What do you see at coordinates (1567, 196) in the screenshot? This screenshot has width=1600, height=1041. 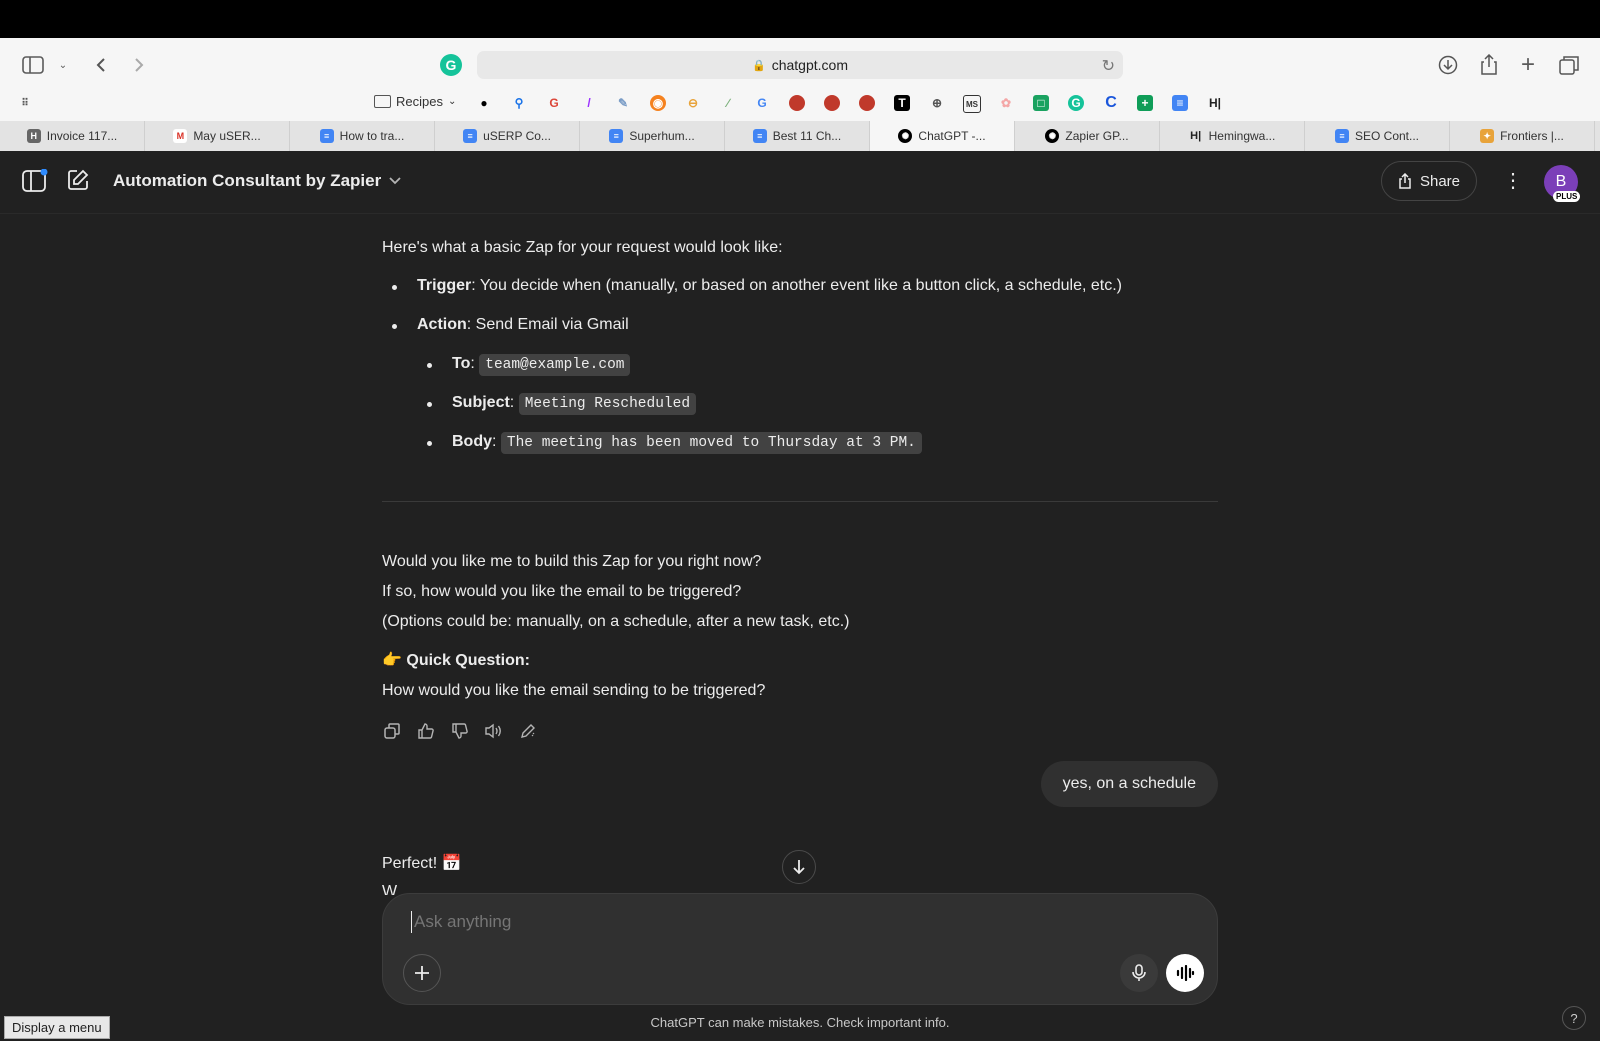 I see `plan-badge: PLUS` at bounding box center [1567, 196].